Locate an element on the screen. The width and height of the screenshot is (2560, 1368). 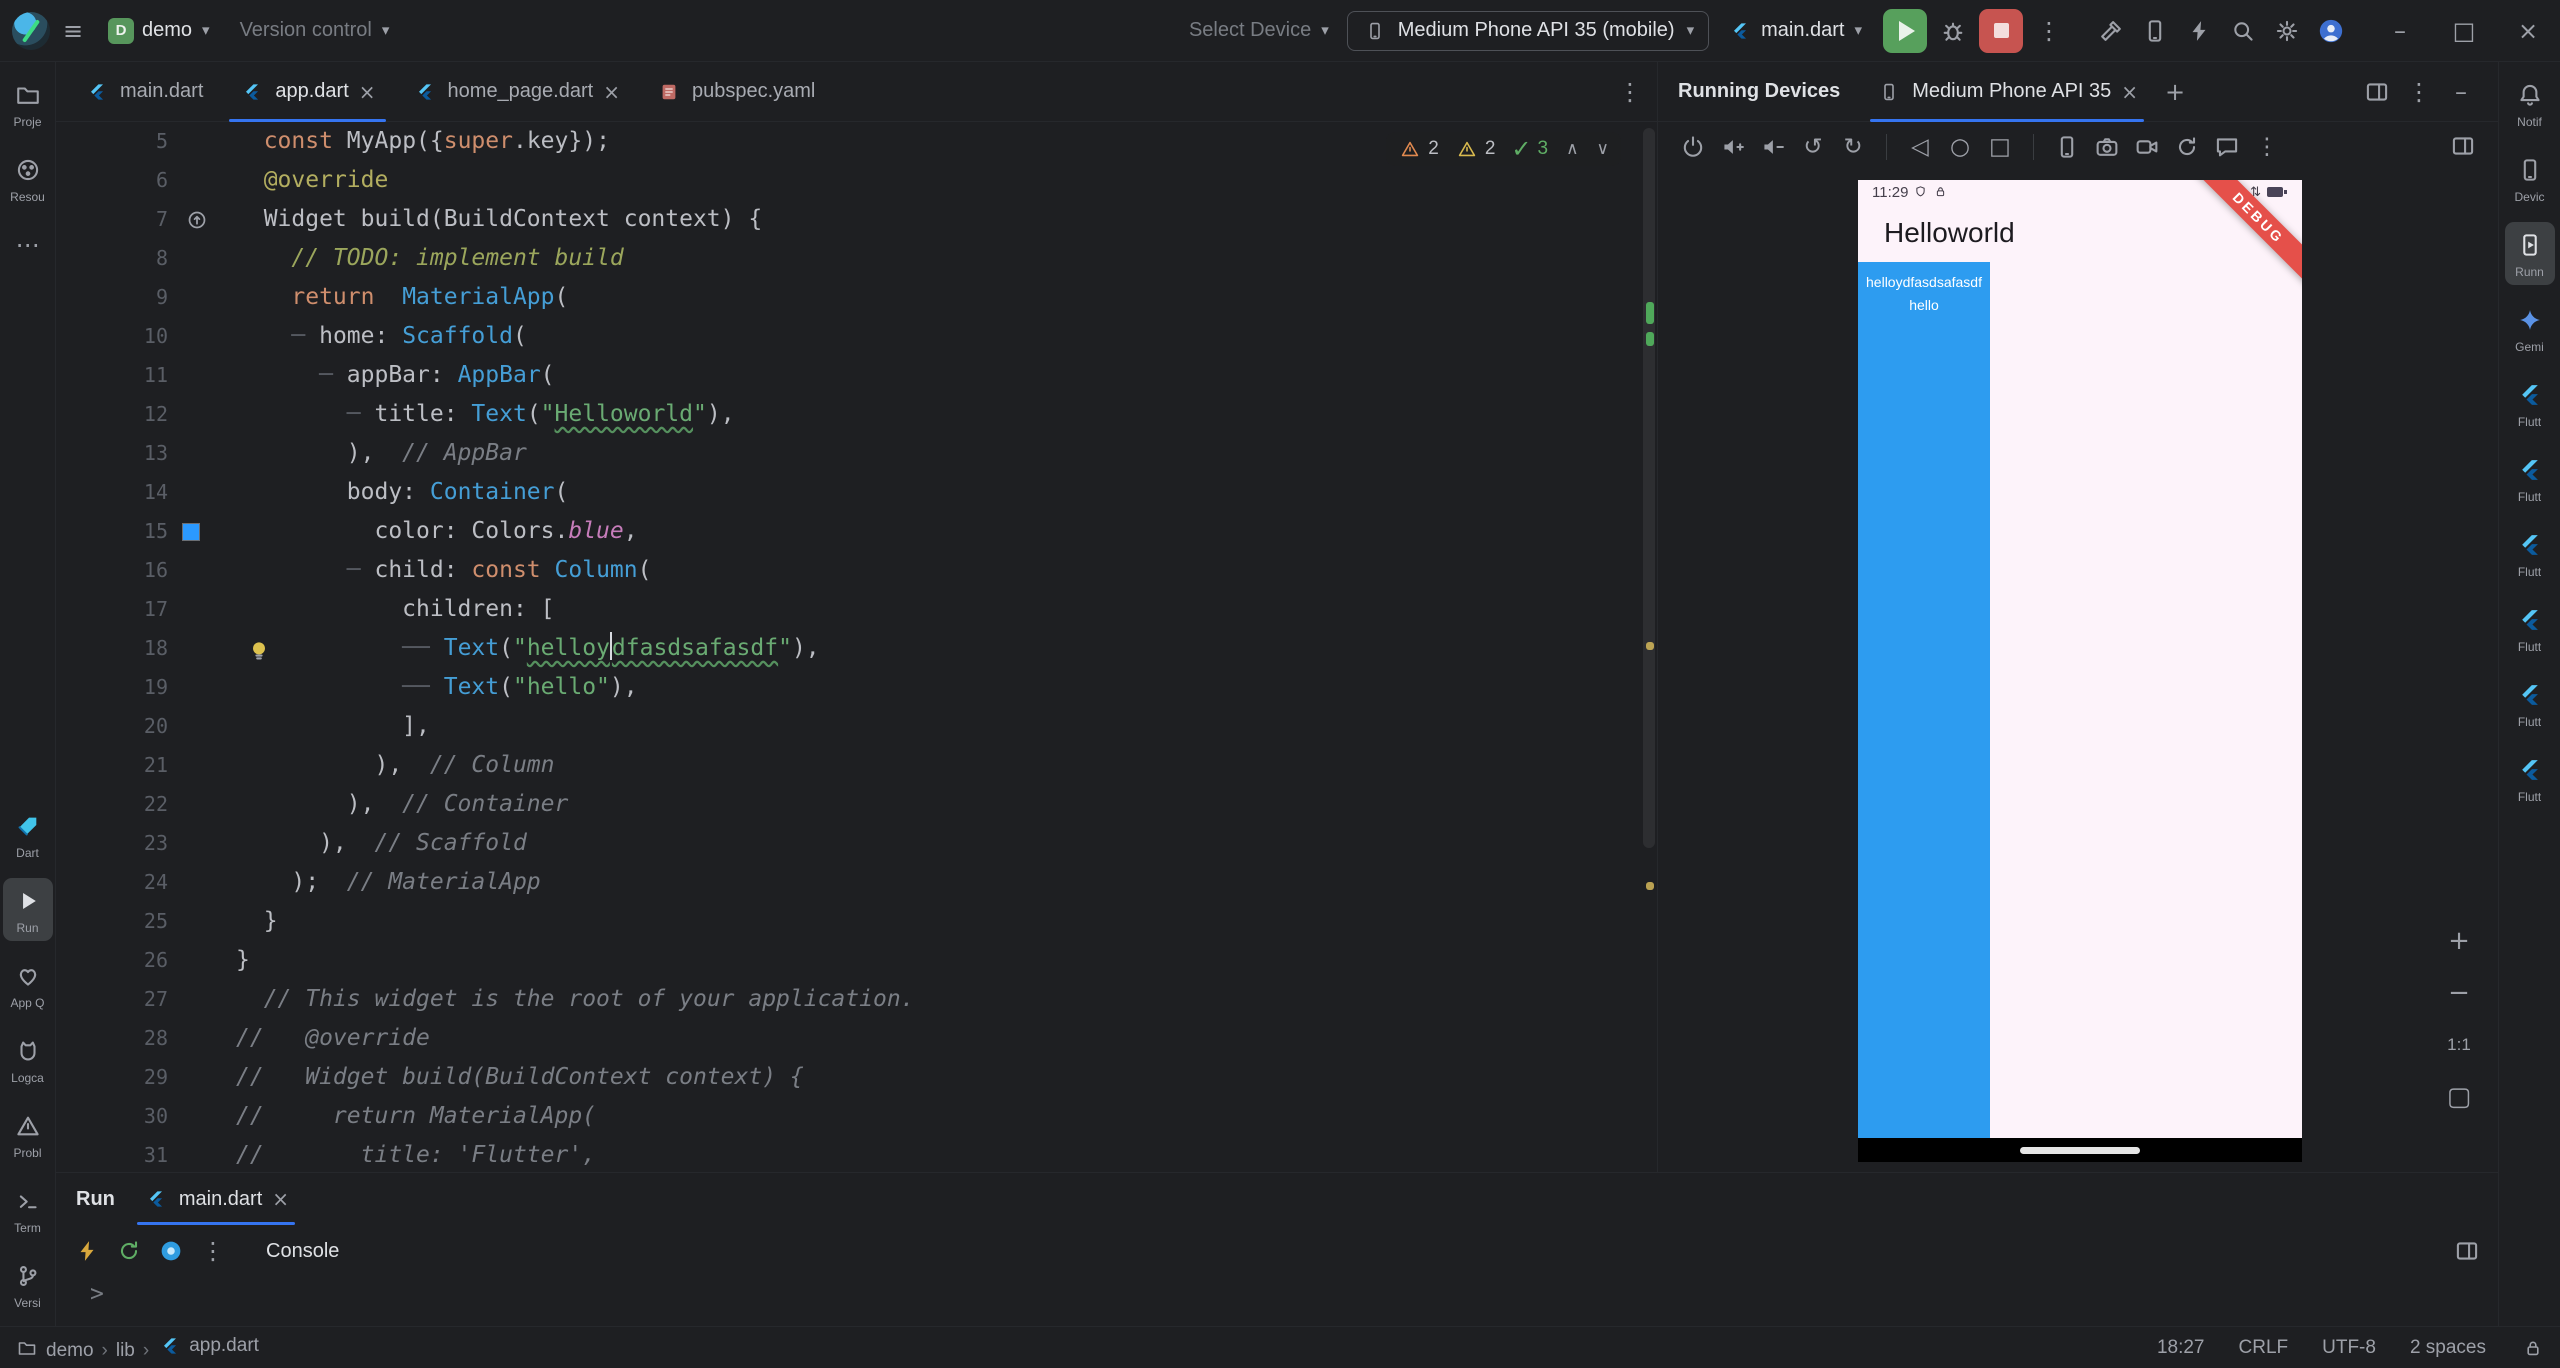
right-tool-button-flutter-inspector: Flutt is located at coordinates (2530, 478).